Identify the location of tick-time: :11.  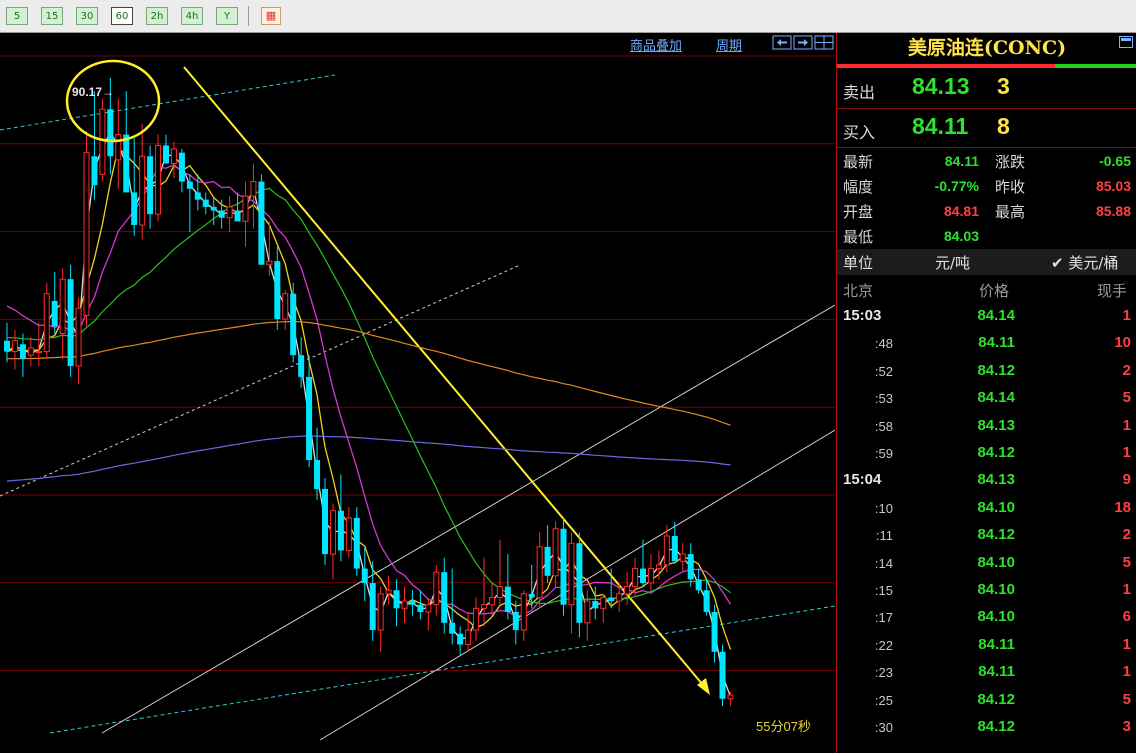
(884, 536).